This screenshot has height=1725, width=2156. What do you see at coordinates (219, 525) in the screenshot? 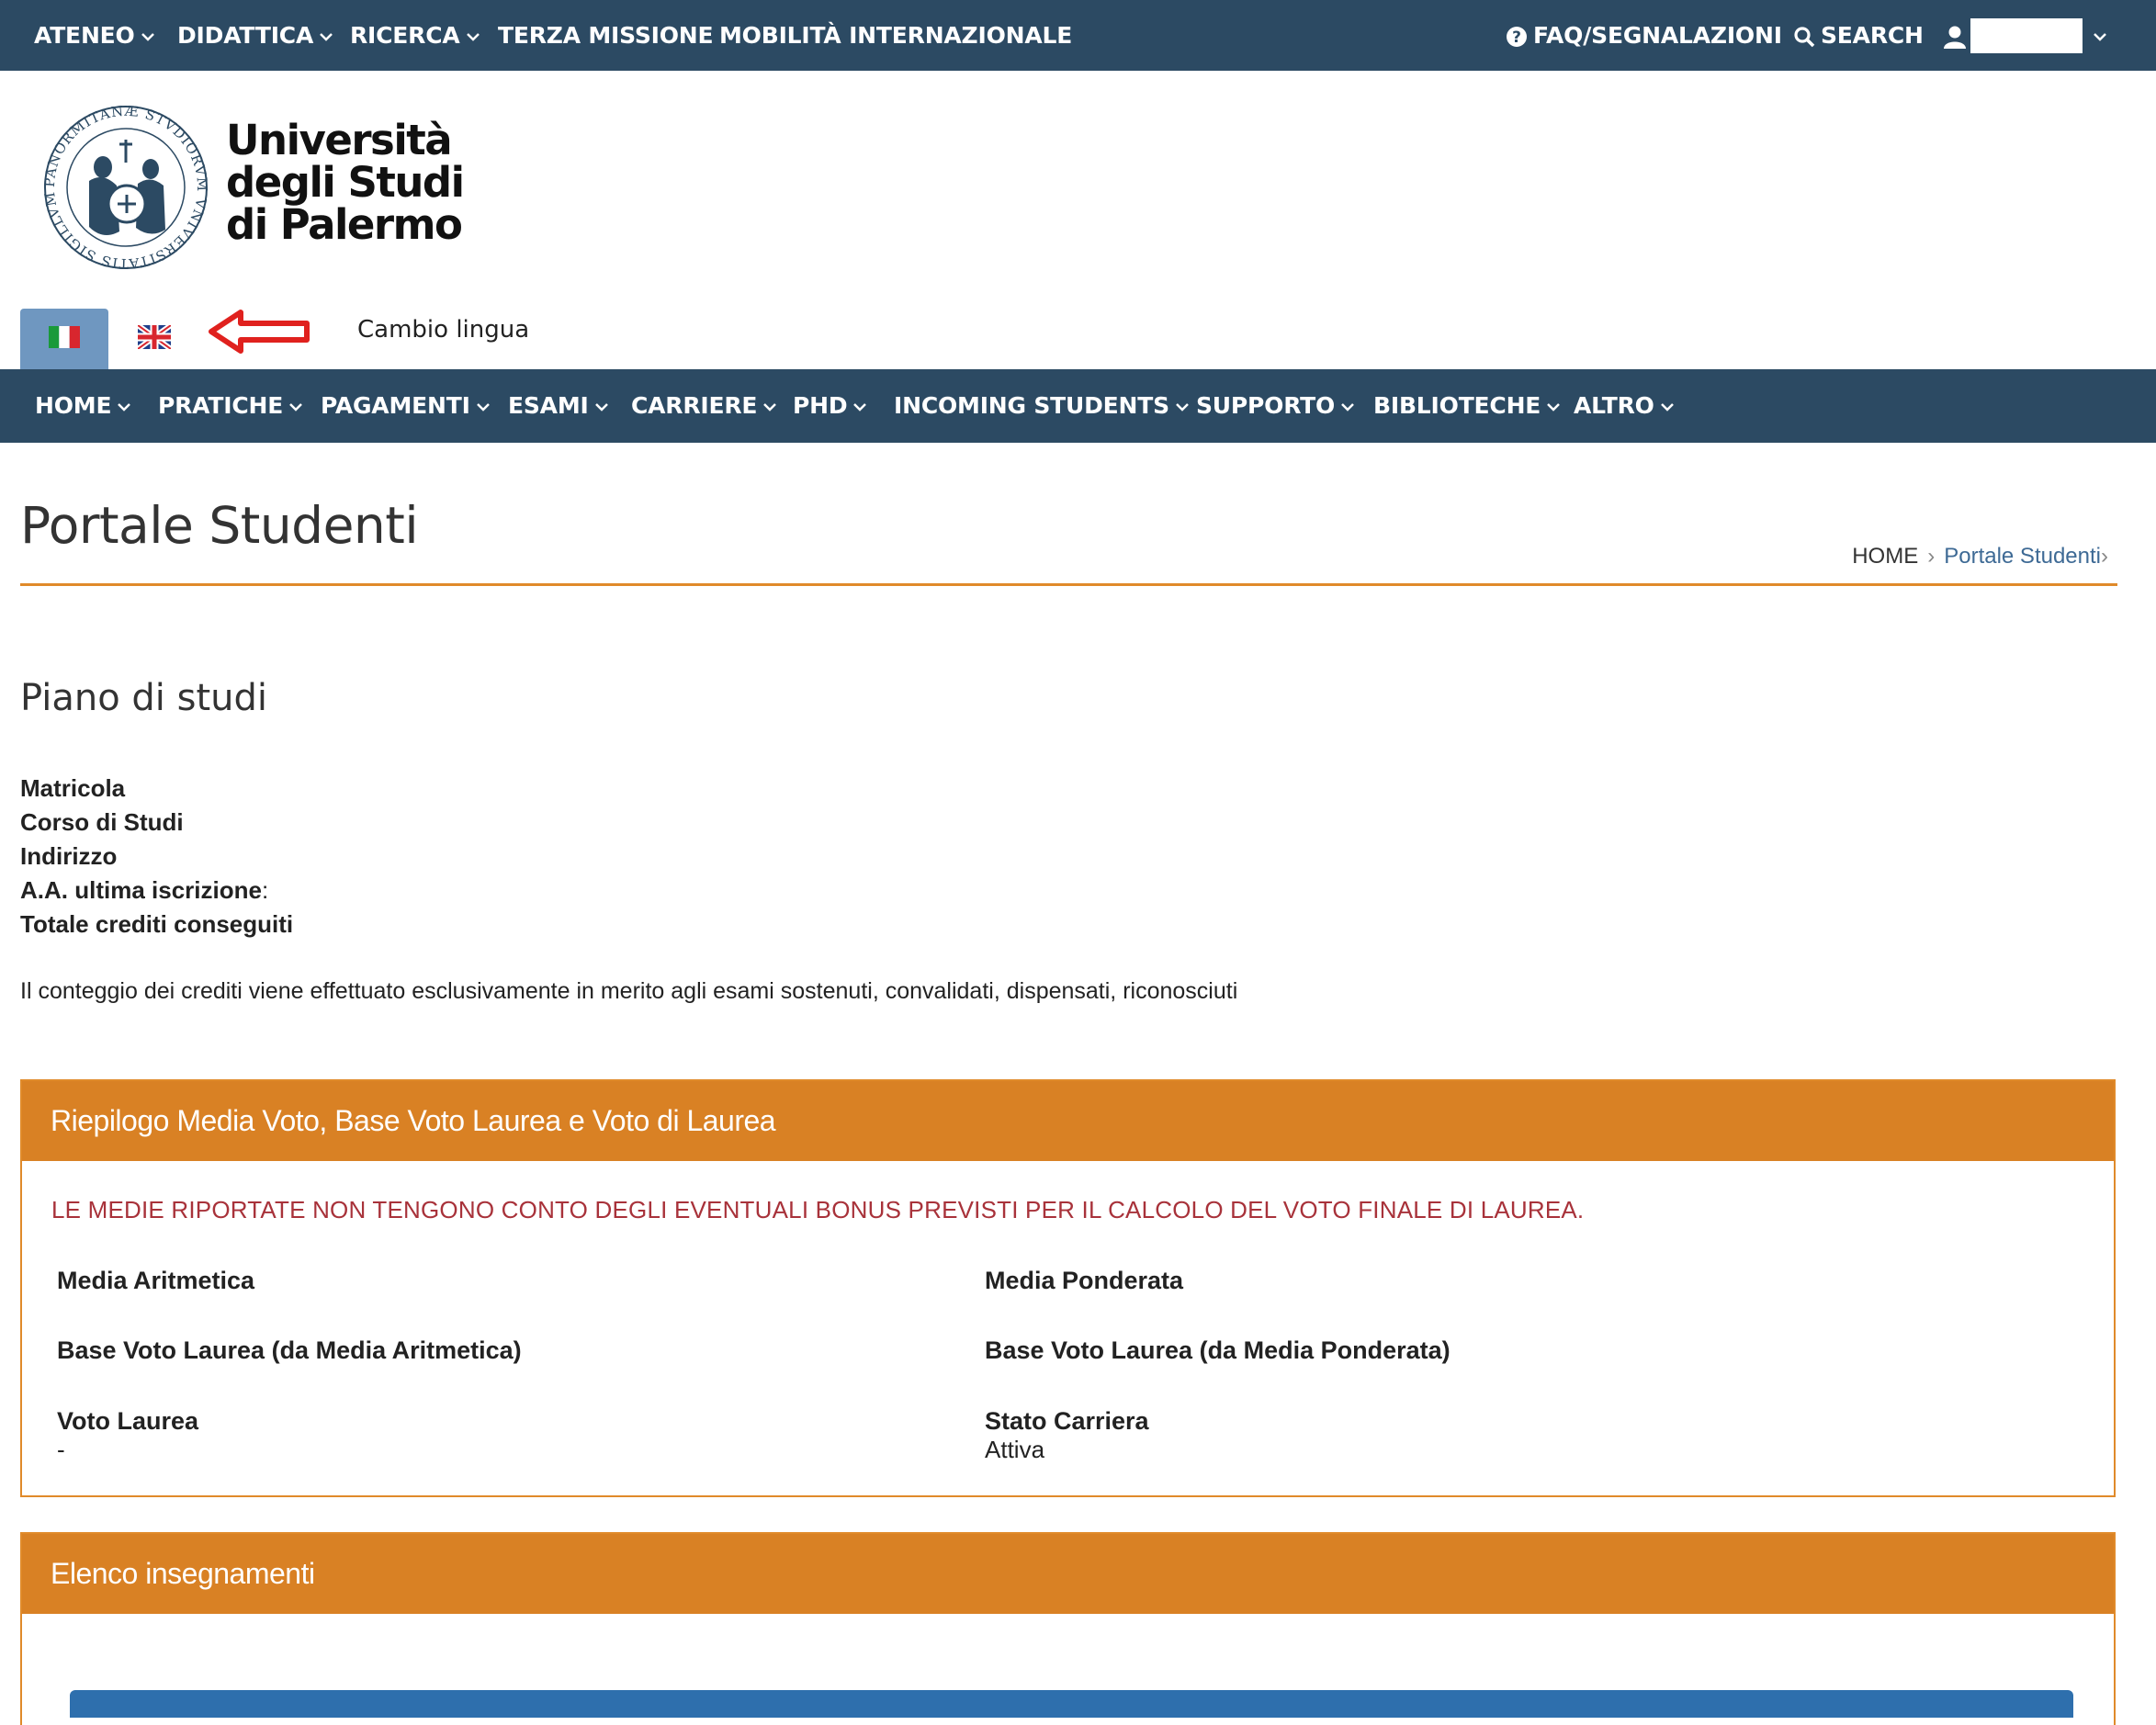
I see `page-title: Portale Studenti` at bounding box center [219, 525].